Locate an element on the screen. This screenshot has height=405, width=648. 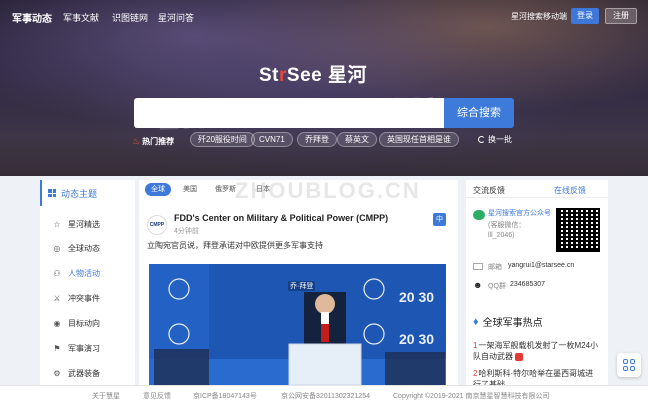
refresh-button: 换一批 is located at coordinates (495, 139).